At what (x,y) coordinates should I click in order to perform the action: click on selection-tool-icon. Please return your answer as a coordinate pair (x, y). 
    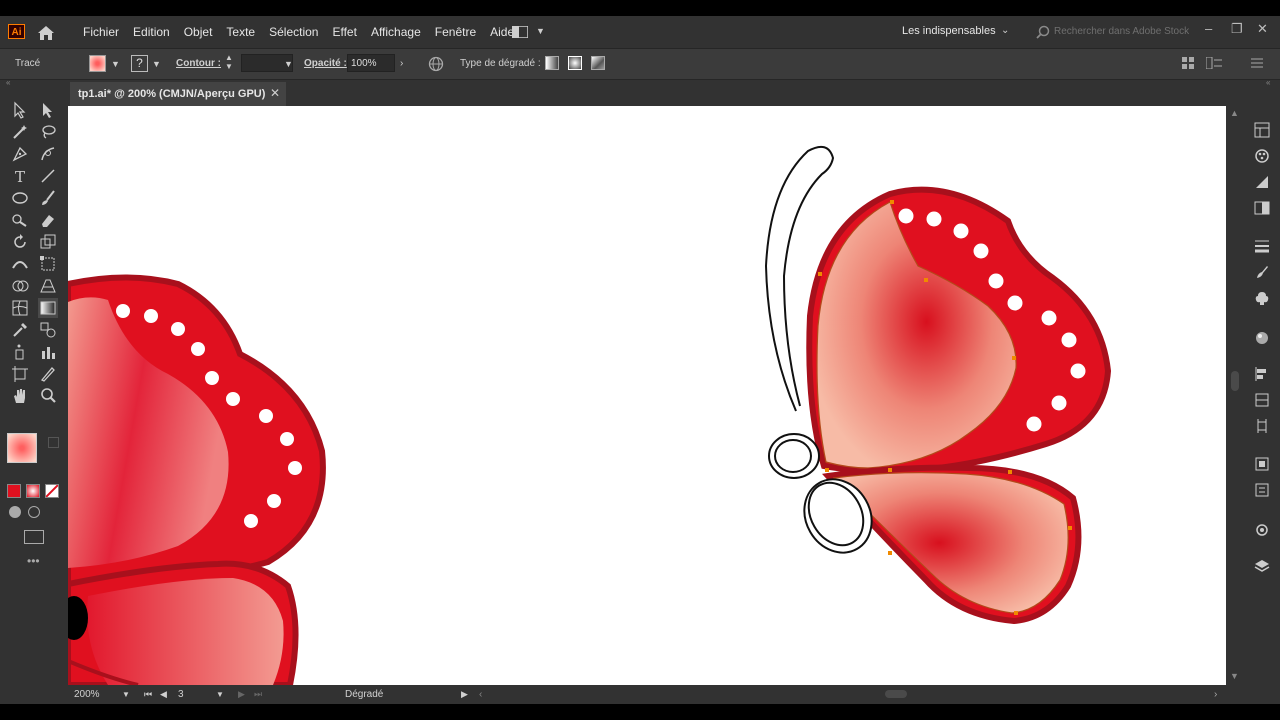
    Looking at the image, I should click on (20, 110).